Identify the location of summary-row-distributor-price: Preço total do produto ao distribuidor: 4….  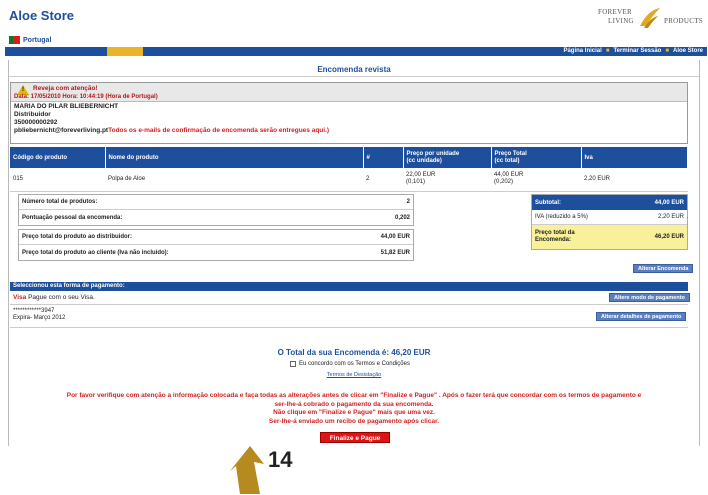
(216, 237).